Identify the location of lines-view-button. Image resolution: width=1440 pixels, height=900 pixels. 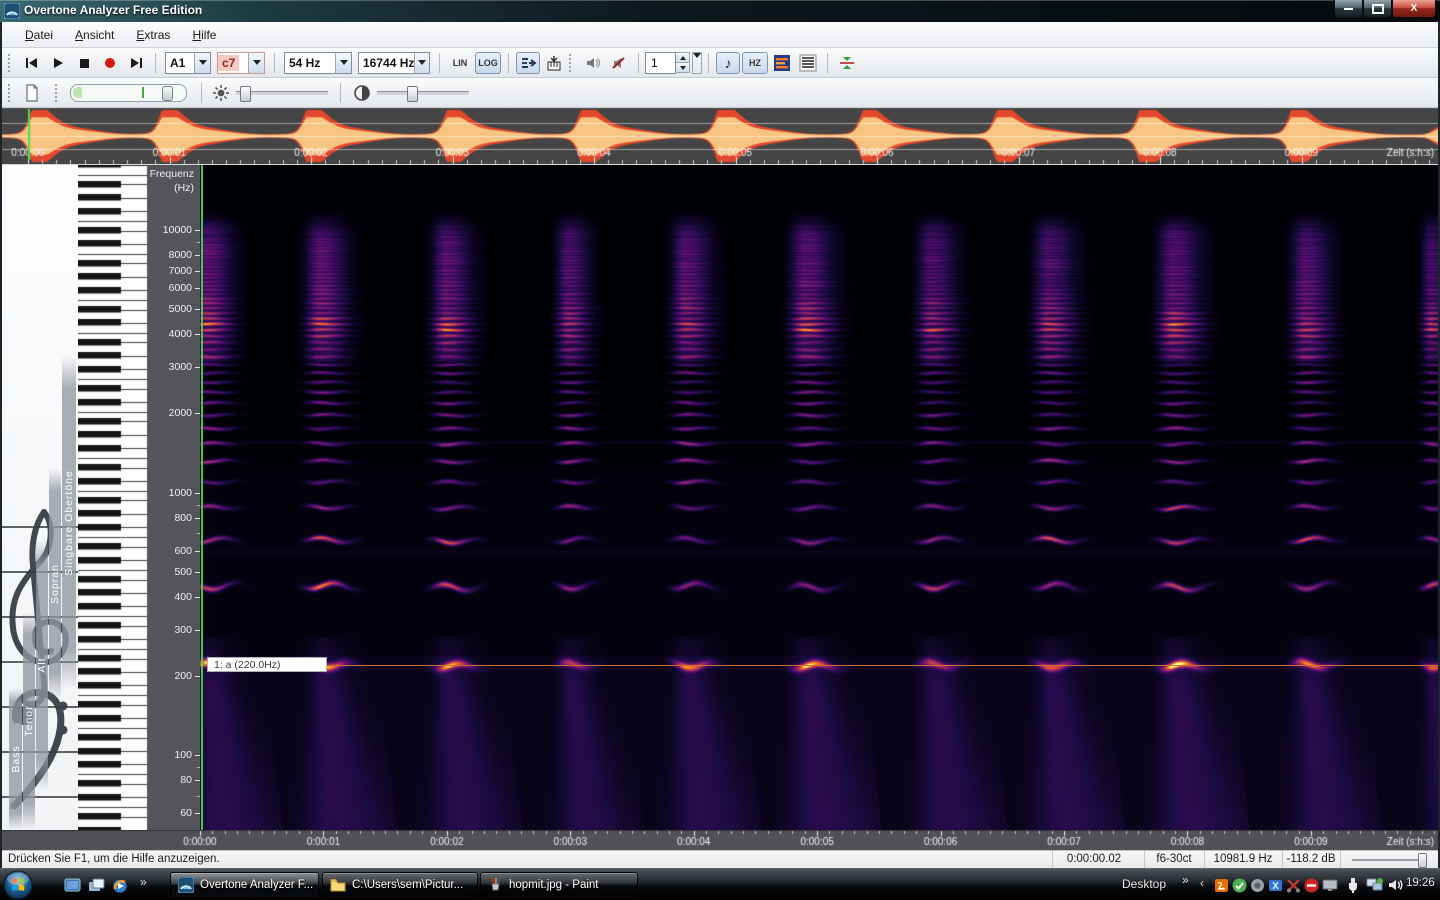
(808, 63).